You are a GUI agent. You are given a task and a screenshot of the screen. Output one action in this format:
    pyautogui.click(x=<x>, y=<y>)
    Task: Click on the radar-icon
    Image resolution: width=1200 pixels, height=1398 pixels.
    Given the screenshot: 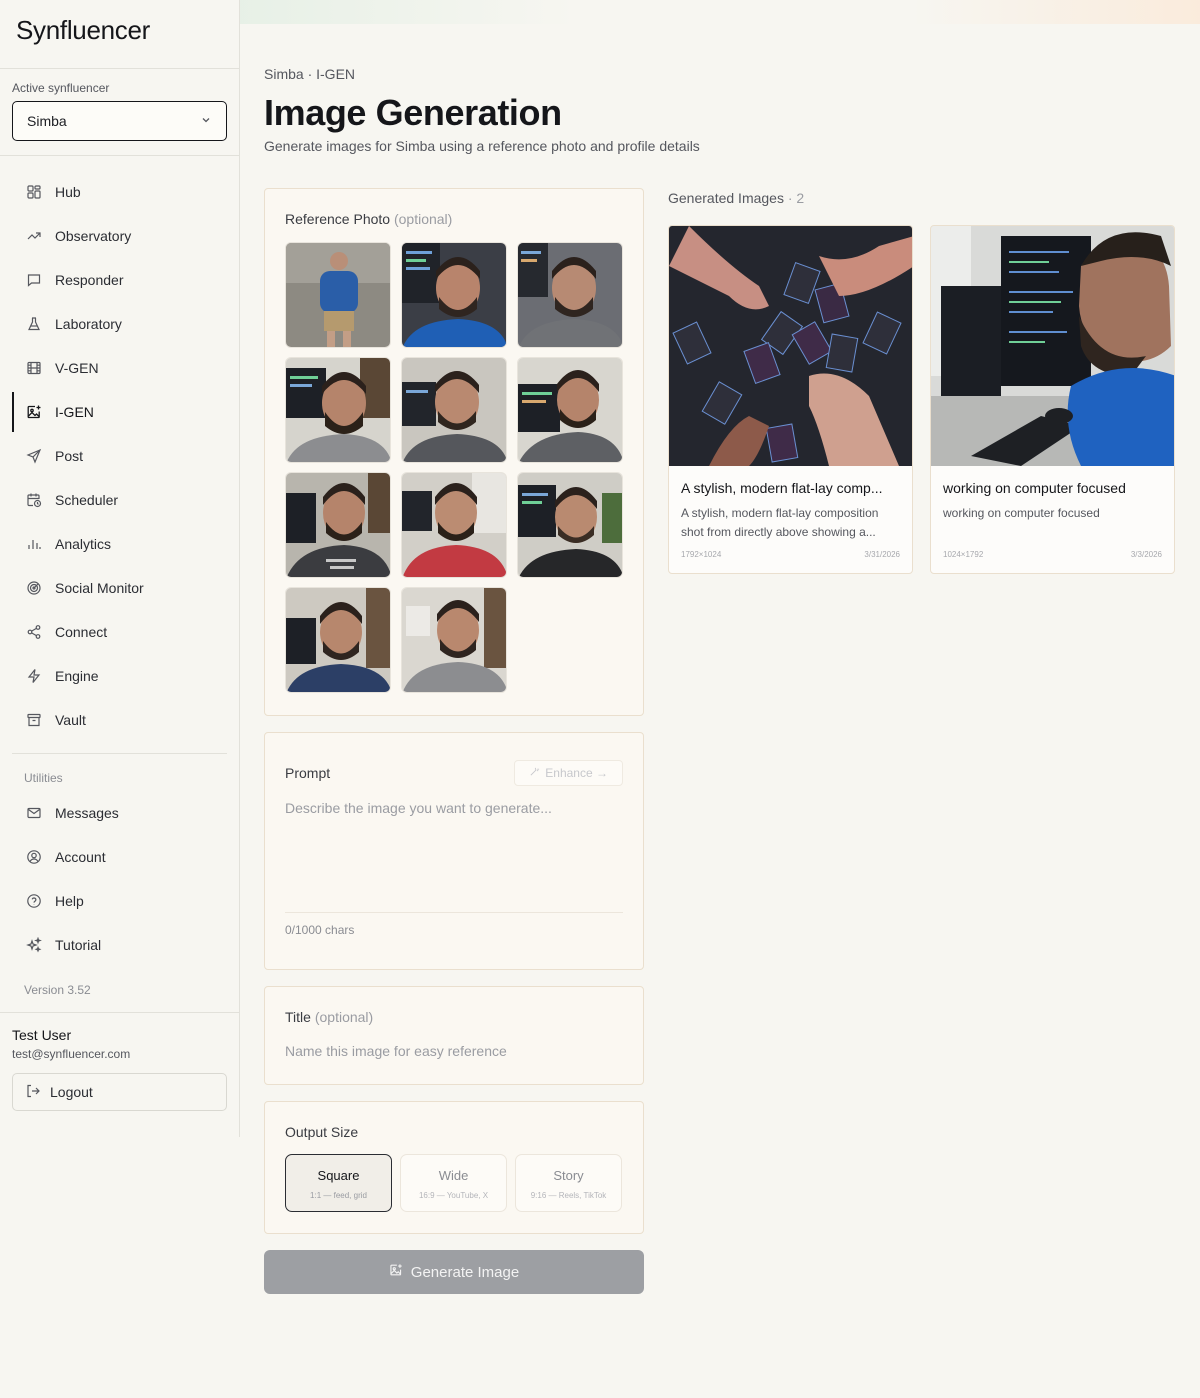 What is the action you would take?
    pyautogui.click(x=34, y=588)
    